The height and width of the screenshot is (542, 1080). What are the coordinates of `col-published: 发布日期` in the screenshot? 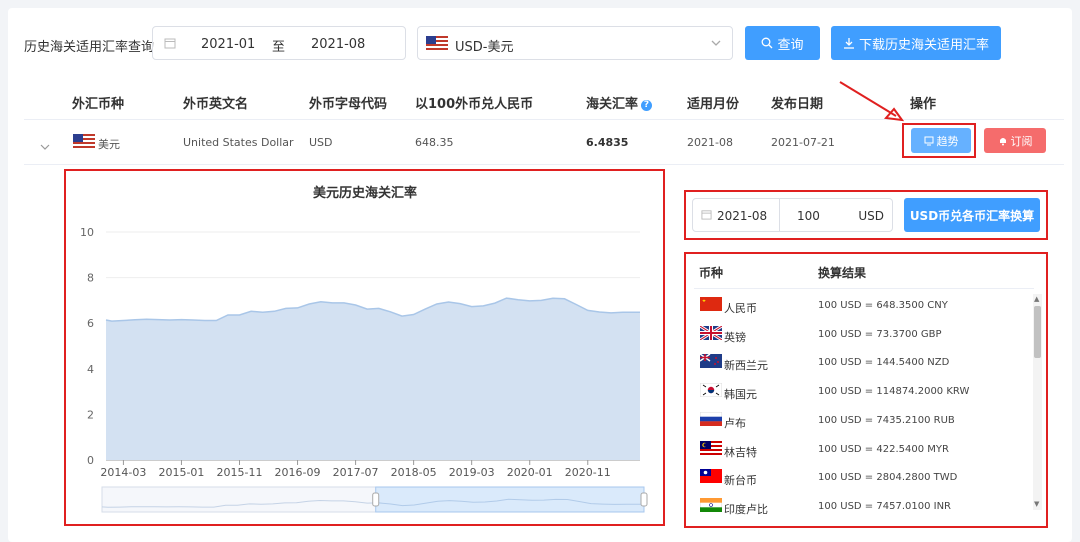 It's located at (797, 104).